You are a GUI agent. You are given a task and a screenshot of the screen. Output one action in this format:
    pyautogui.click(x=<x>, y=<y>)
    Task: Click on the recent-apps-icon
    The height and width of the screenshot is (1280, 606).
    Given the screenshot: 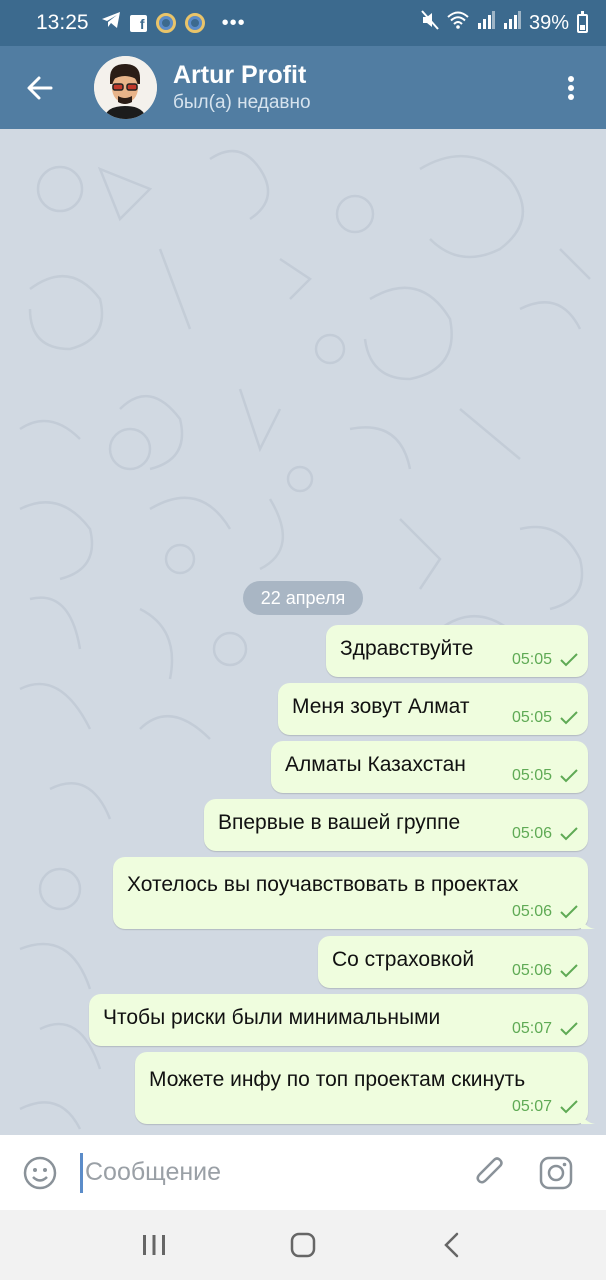 What is the action you would take?
    pyautogui.click(x=154, y=1245)
    